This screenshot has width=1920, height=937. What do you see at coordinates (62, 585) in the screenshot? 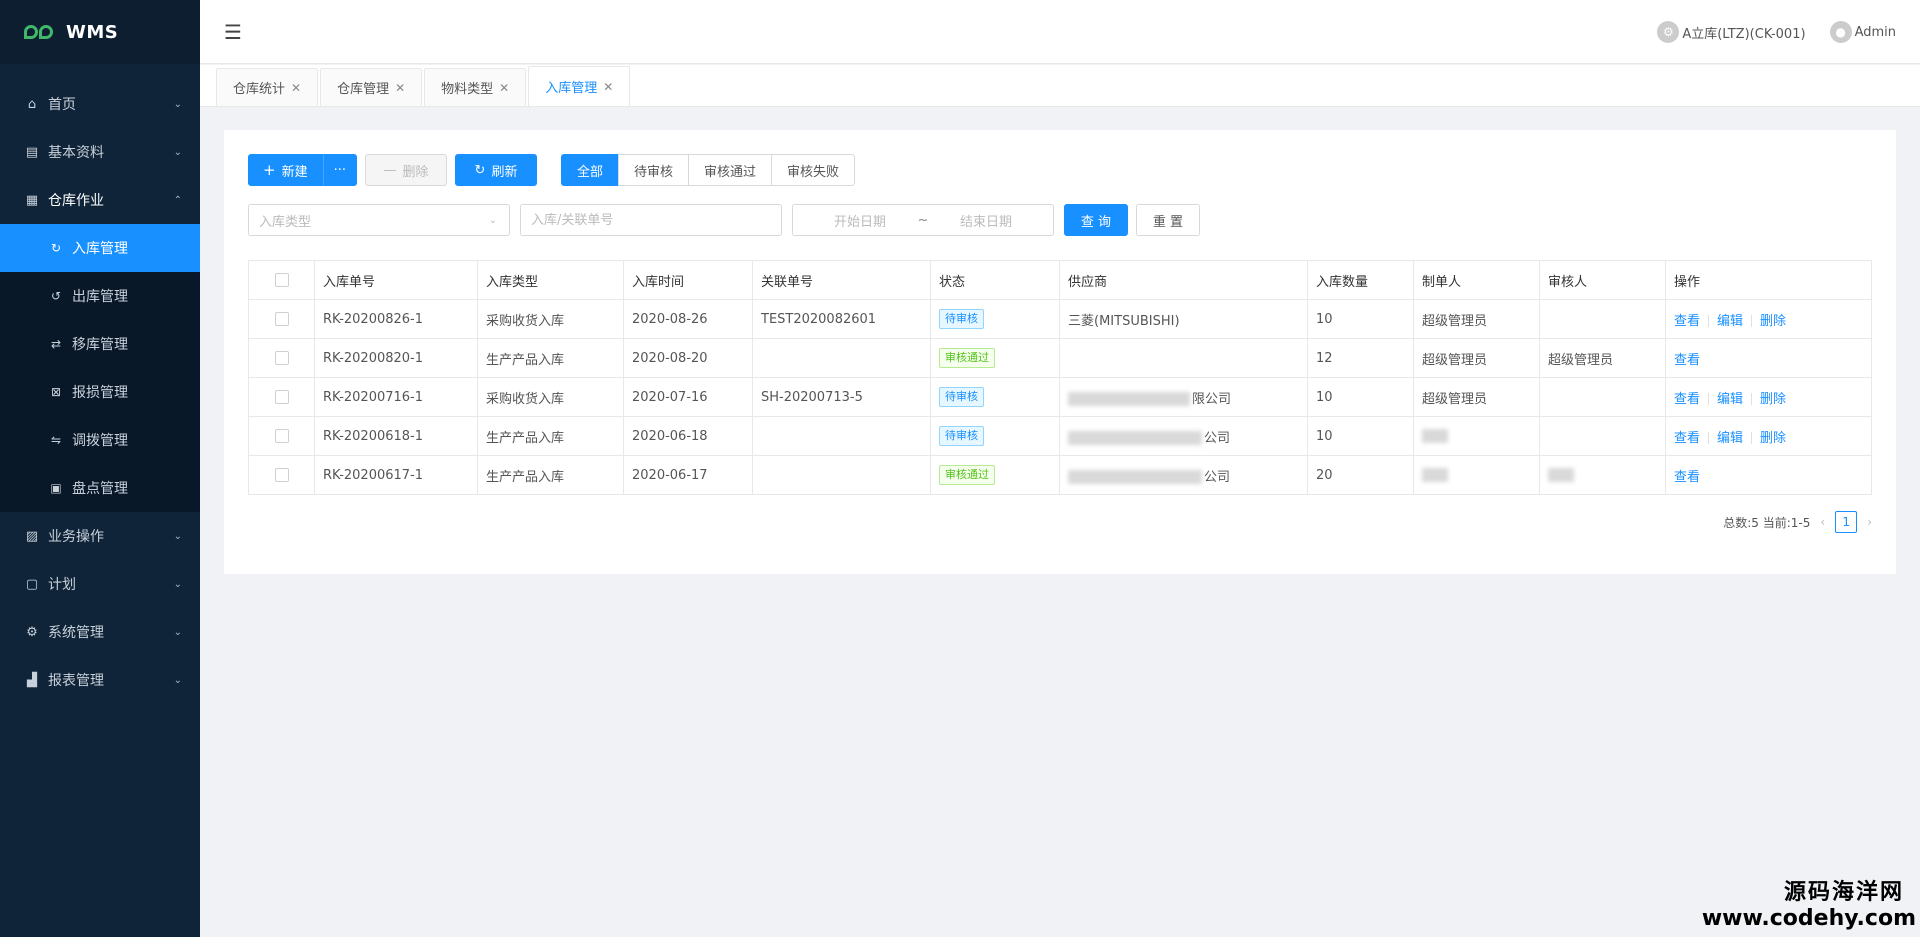
I see `sidebar-item-label: 计划` at bounding box center [62, 585].